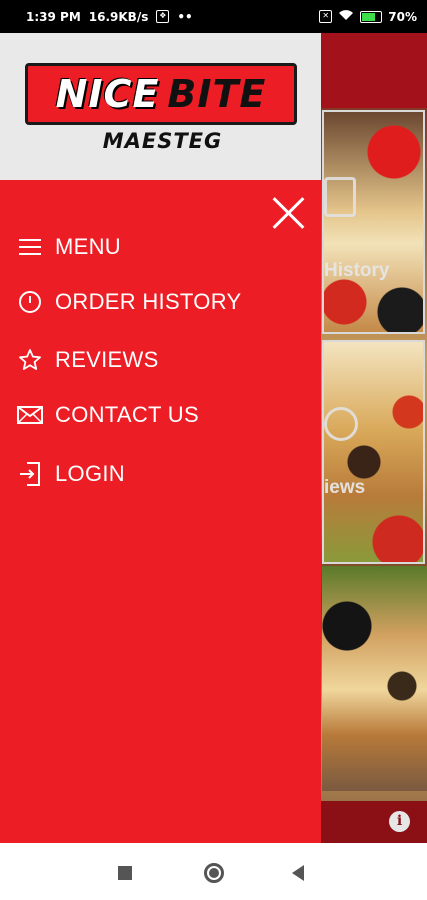  Describe the element at coordinates (161, 94) in the screenshot. I see `logo: NICE BITE` at that location.